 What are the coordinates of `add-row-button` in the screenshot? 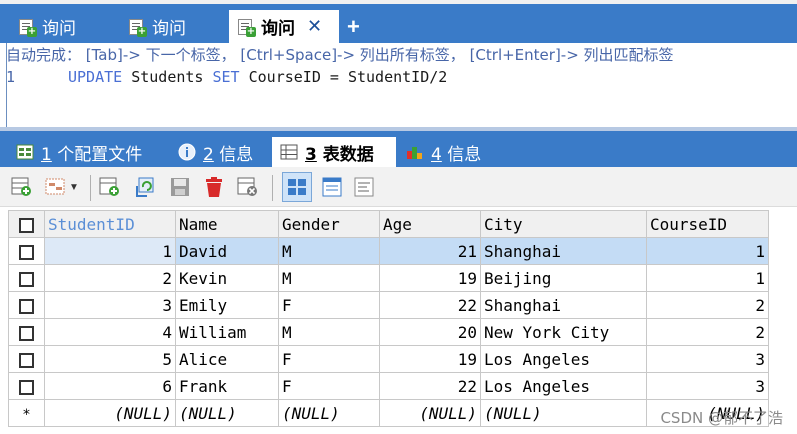 It's located at (22, 187).